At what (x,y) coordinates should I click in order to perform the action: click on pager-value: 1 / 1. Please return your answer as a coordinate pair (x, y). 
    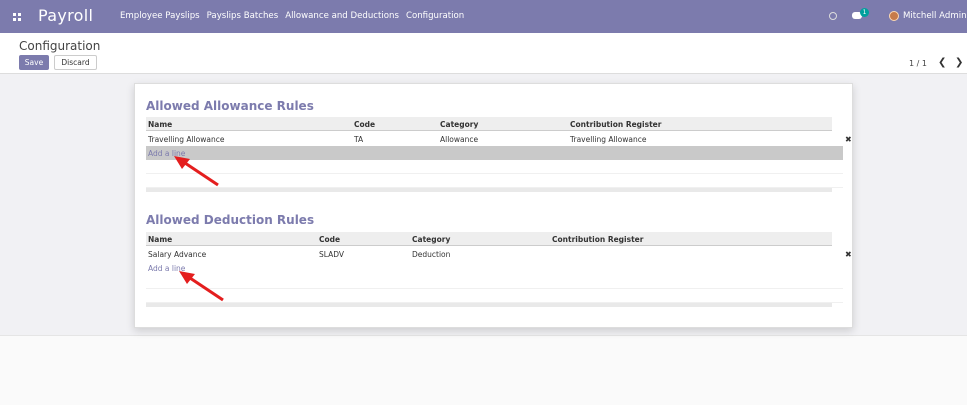
    Looking at the image, I should click on (918, 63).